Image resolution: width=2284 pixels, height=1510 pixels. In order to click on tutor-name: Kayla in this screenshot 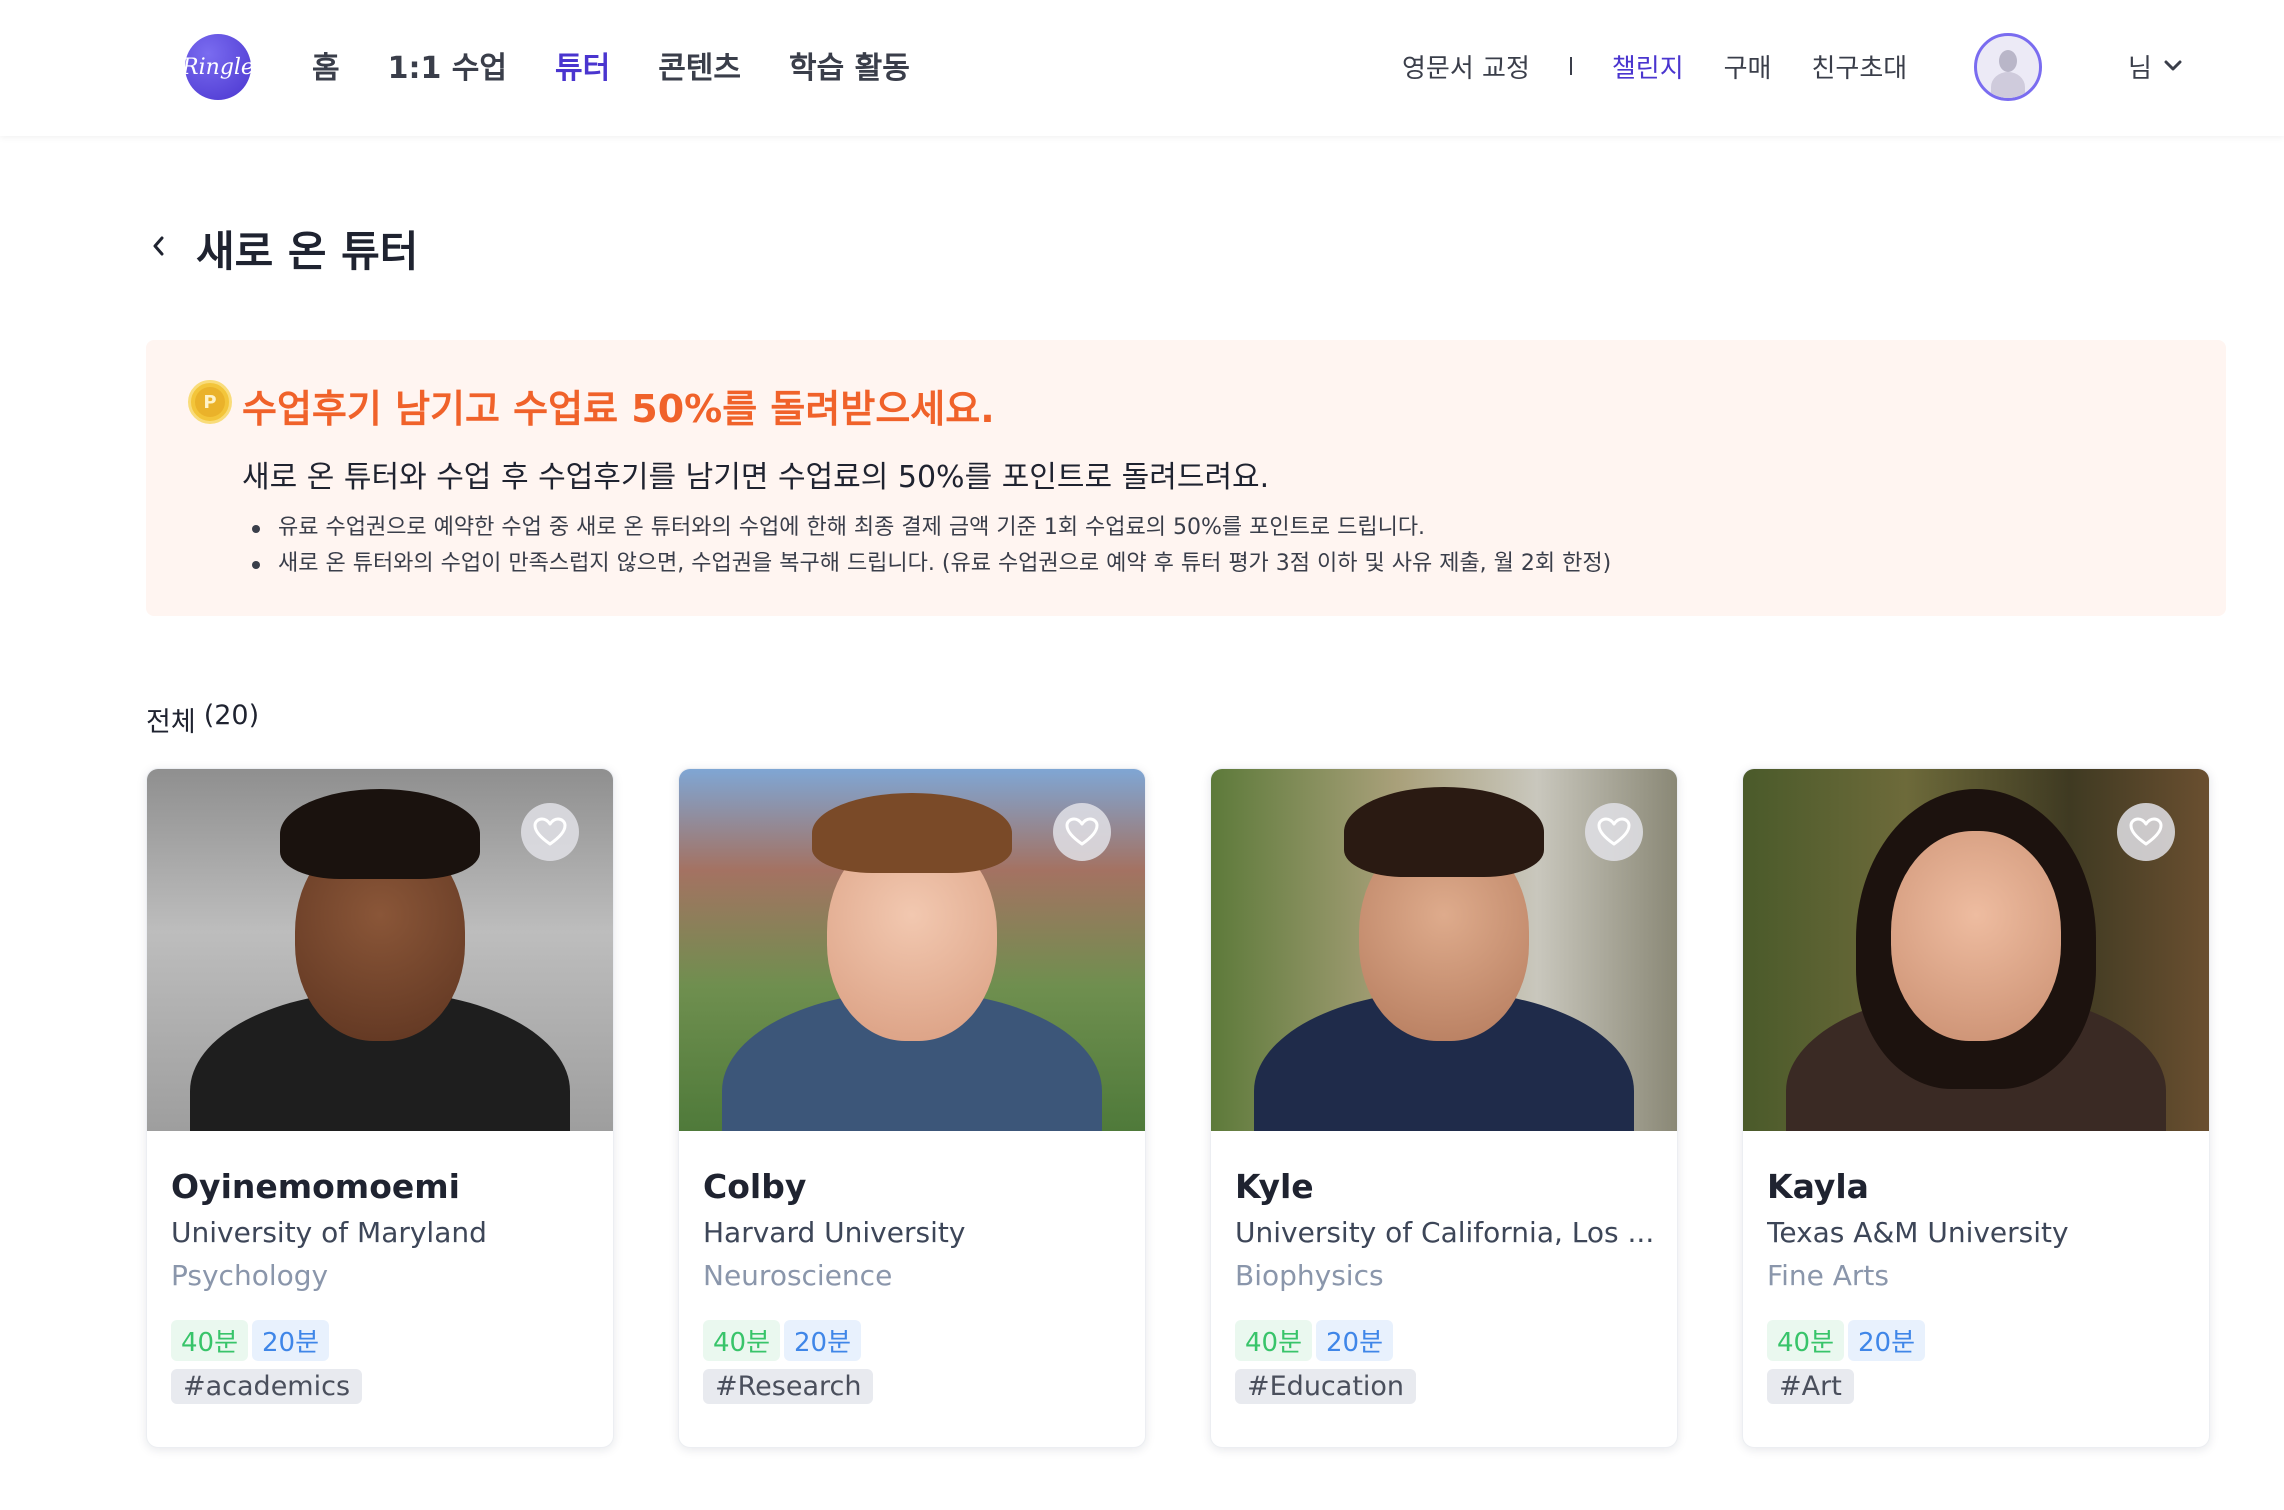, I will do `click(1818, 1186)`.